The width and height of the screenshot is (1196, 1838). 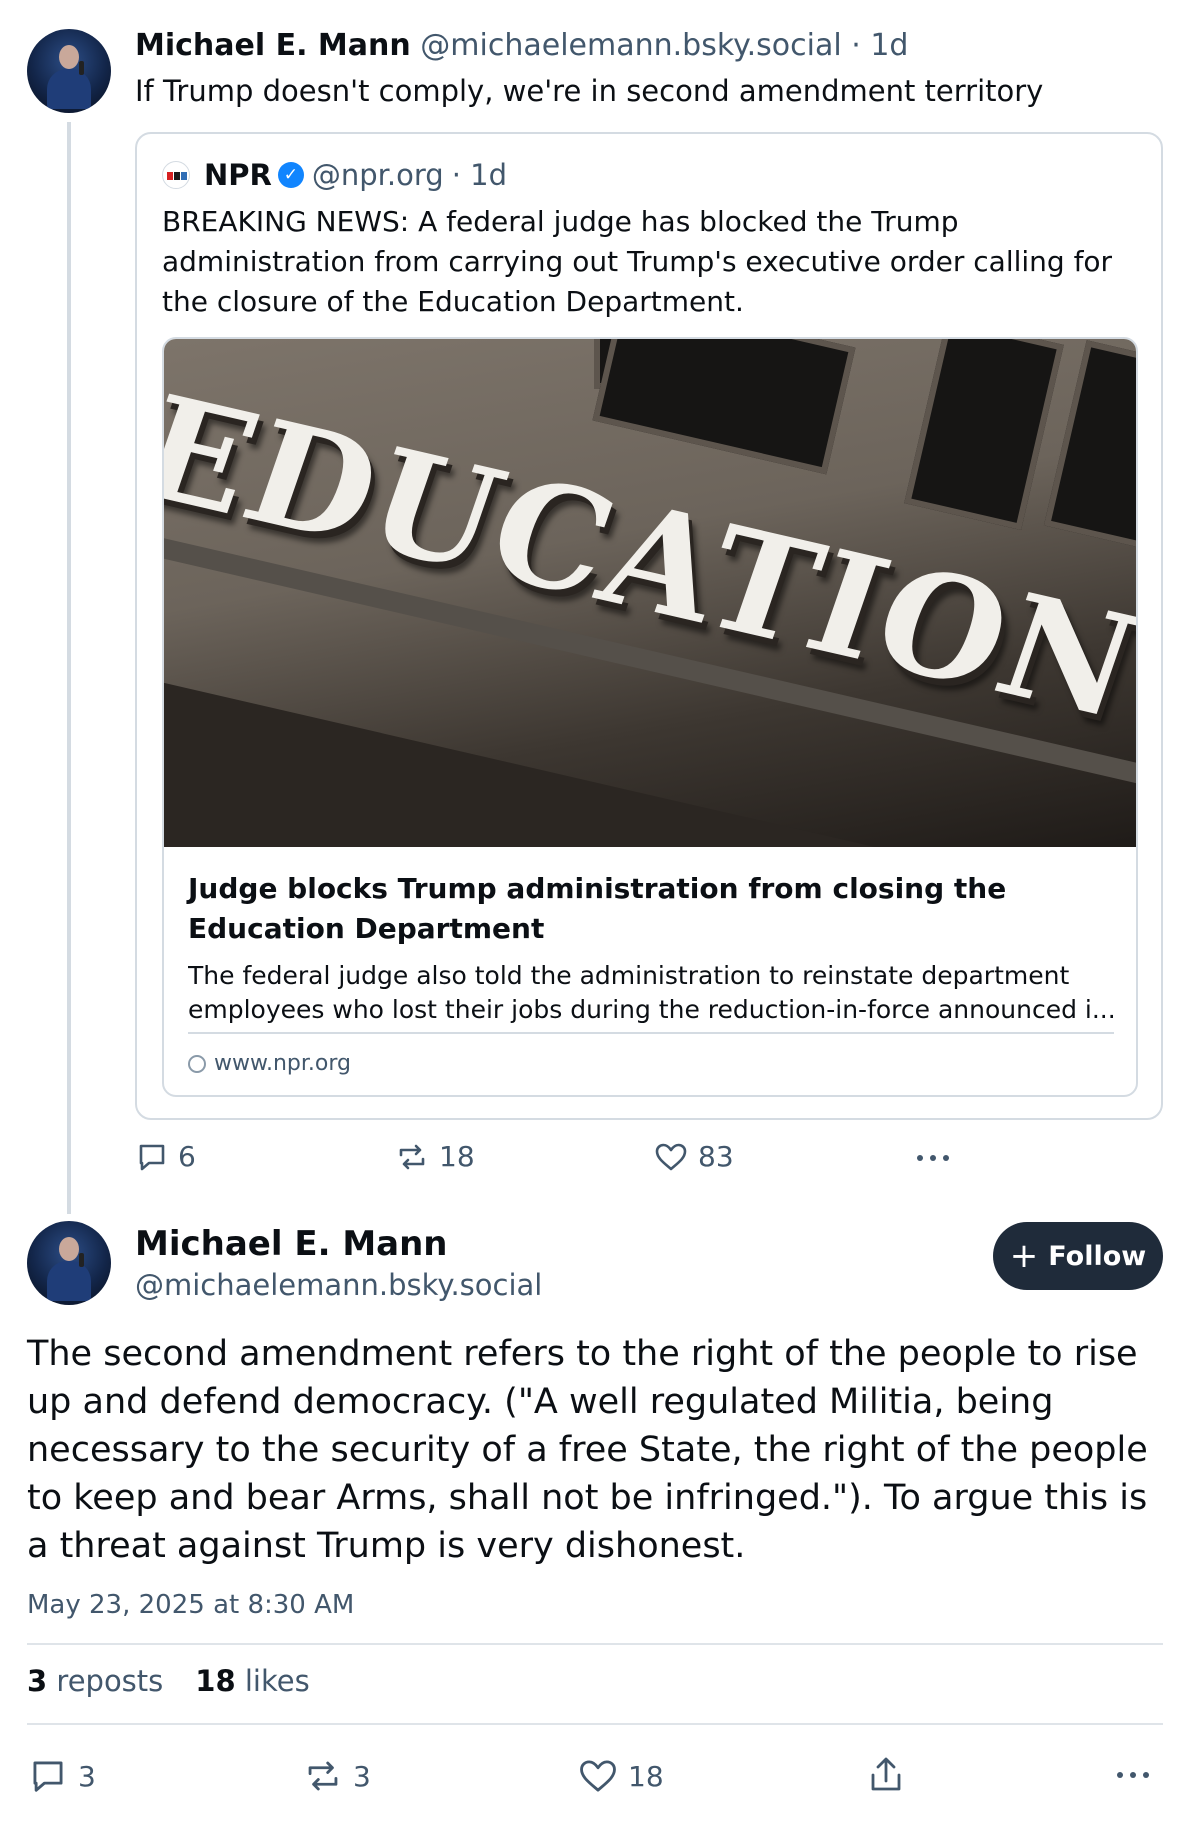 What do you see at coordinates (886, 1774) in the screenshot?
I see `share-icon` at bounding box center [886, 1774].